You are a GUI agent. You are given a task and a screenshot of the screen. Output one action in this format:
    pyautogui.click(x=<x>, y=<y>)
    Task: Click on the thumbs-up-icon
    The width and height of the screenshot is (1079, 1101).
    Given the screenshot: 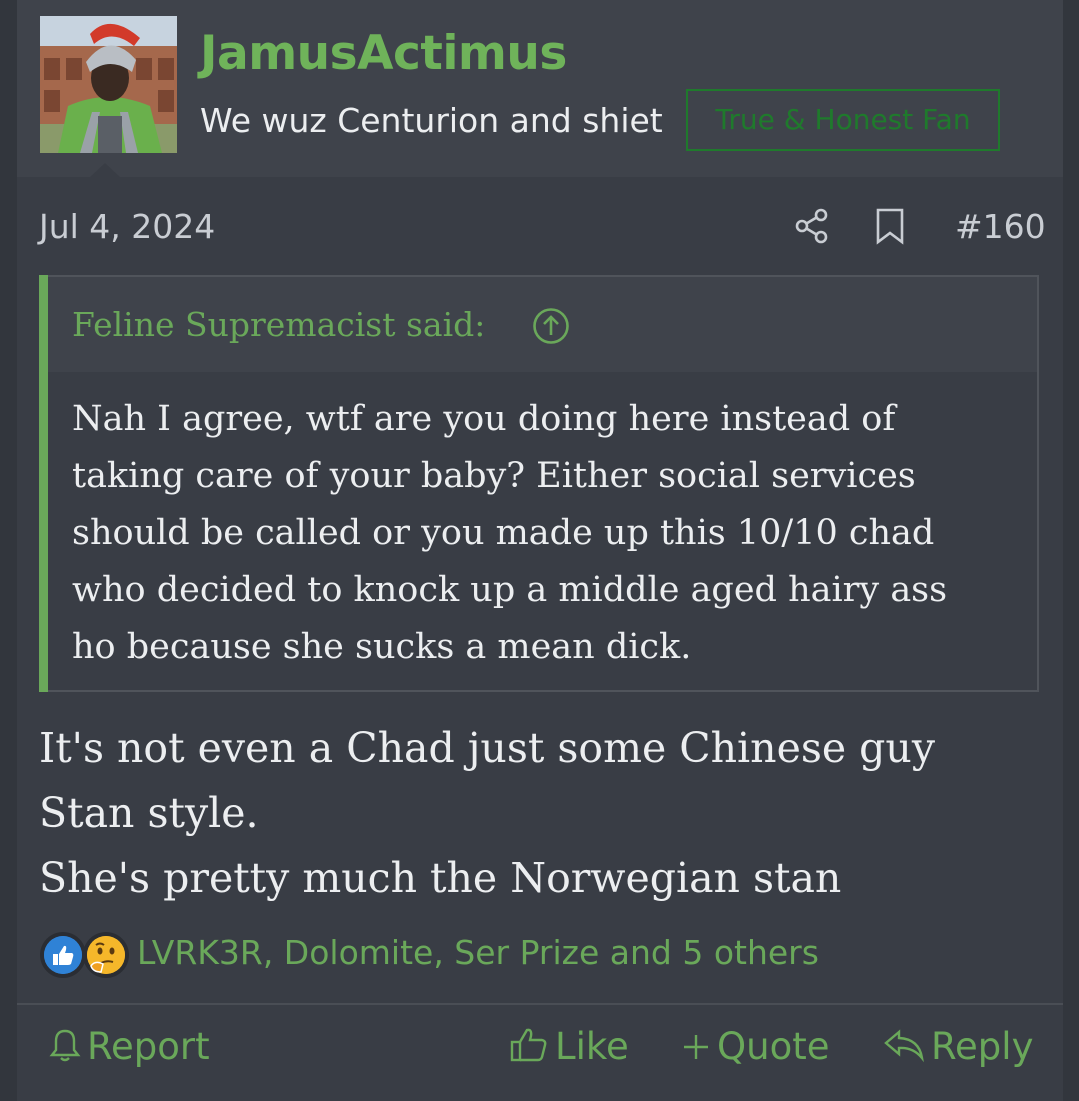 What is the action you would take?
    pyautogui.click(x=528, y=1045)
    